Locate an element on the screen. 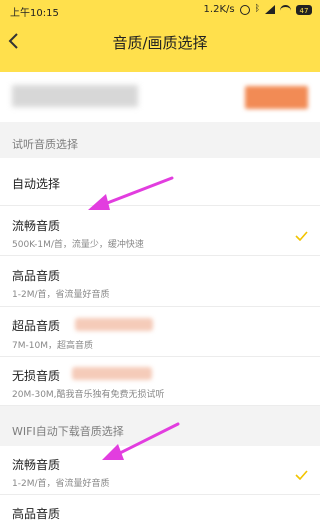 Image resolution: width=320 pixels, height=525 pixels. option-super: 超品音质 7M-10M，超高音质 is located at coordinates (160, 332).